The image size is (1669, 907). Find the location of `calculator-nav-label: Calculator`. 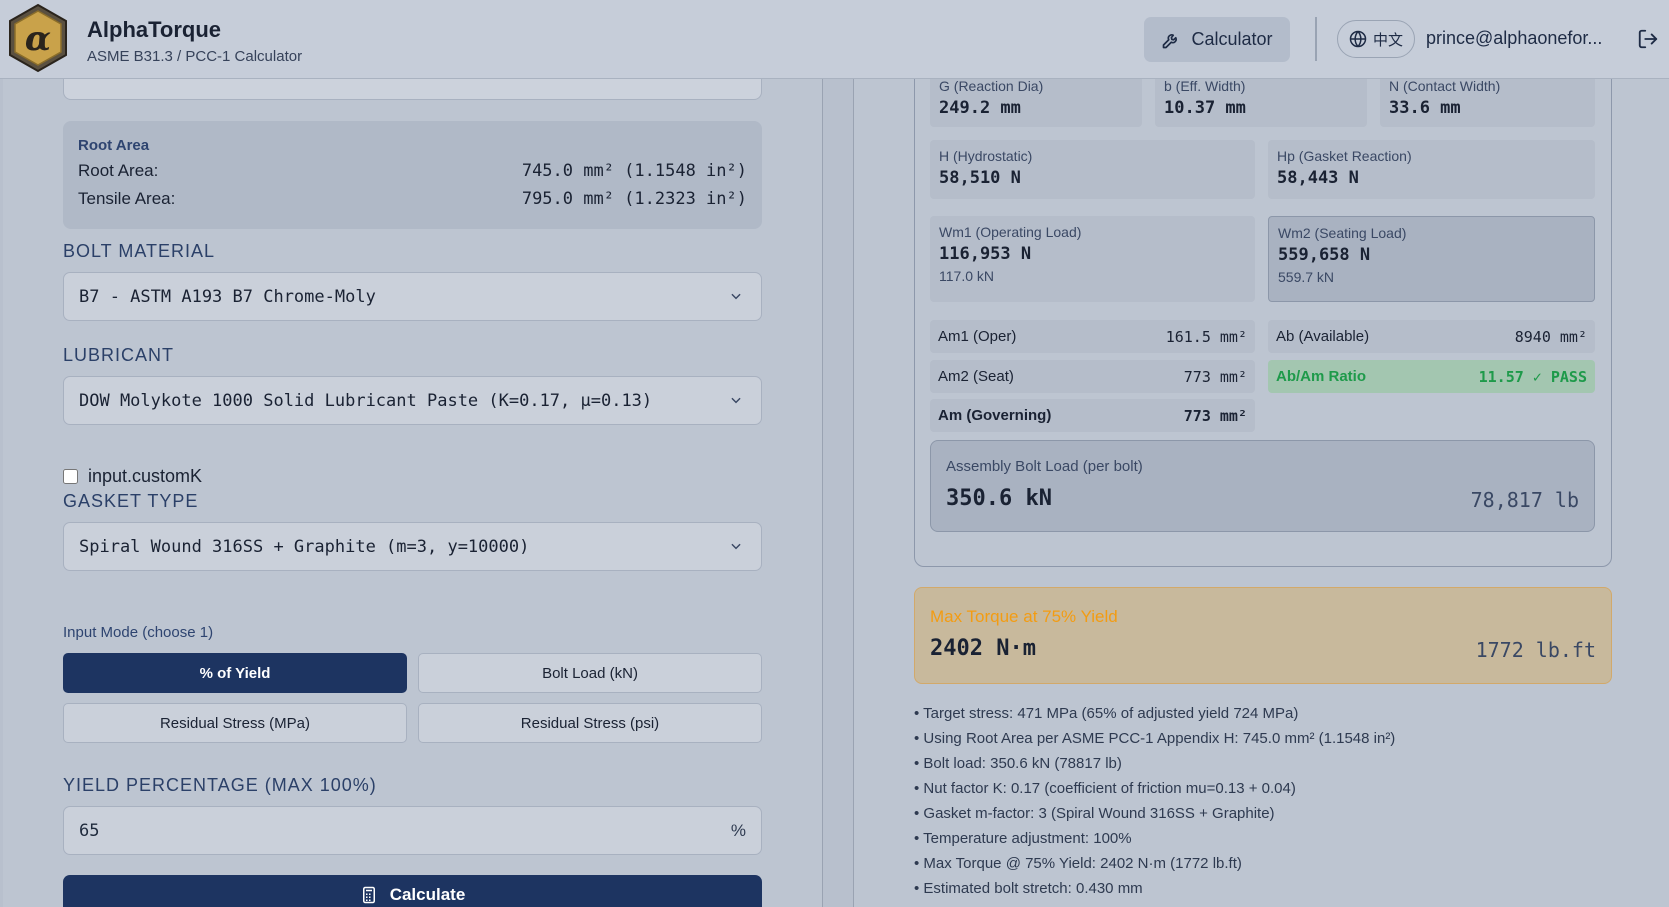

calculator-nav-label: Calculator is located at coordinates (1232, 39).